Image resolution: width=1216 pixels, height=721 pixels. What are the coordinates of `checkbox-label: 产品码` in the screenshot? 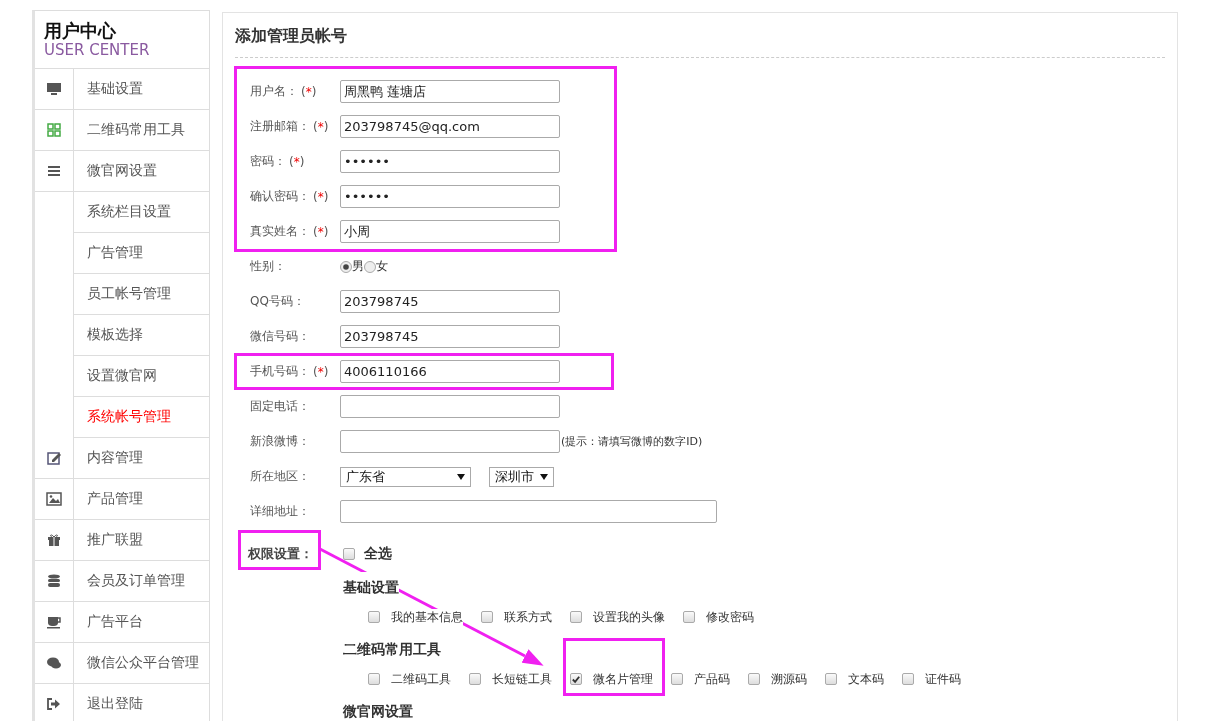 It's located at (712, 679).